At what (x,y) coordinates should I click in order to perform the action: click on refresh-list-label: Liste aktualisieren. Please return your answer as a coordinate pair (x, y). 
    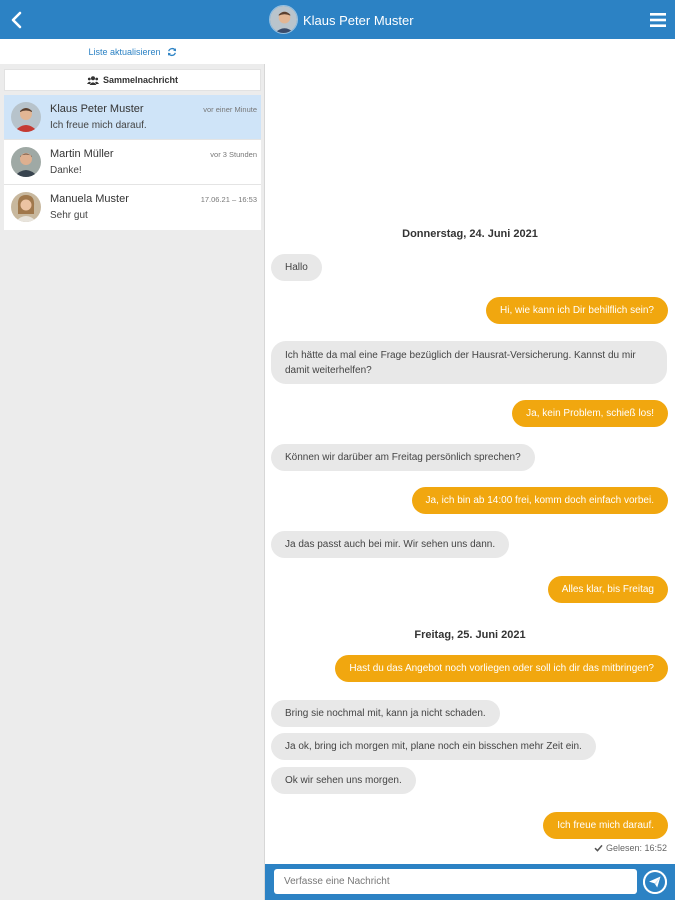
    Looking at the image, I should click on (124, 51).